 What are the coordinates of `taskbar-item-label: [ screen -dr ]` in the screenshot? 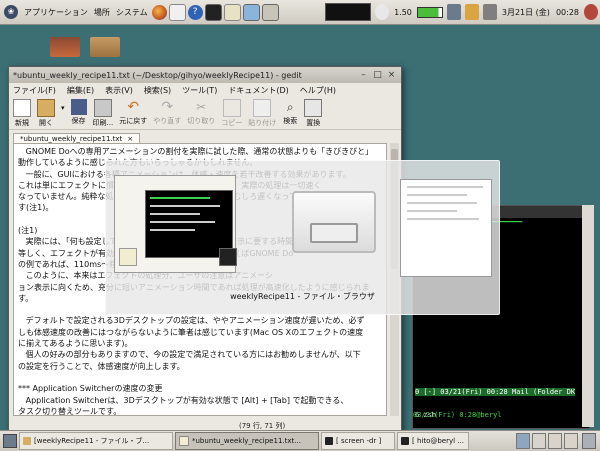 It's located at (359, 441).